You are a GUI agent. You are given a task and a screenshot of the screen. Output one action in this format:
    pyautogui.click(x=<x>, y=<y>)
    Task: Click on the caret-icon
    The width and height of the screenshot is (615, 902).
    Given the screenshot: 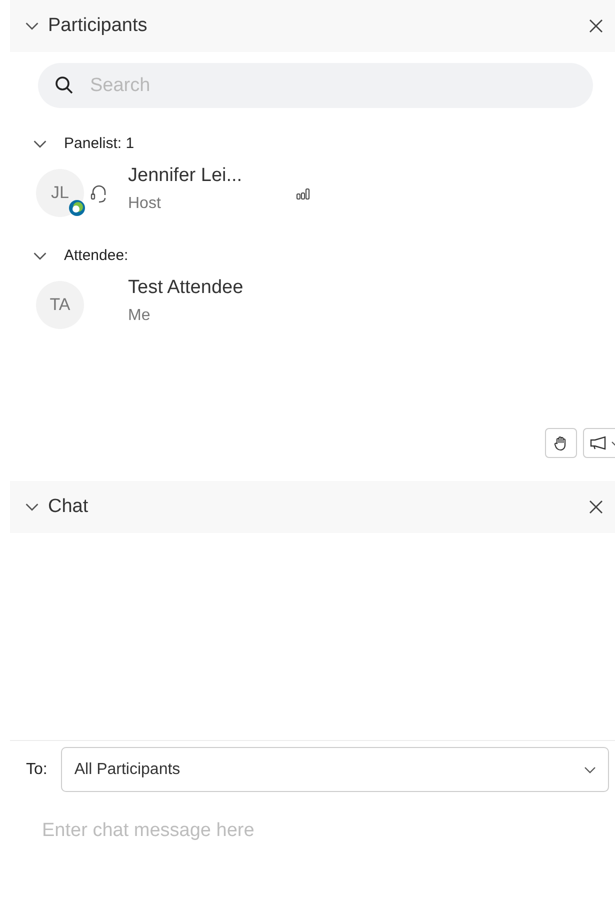 What is the action you would take?
    pyautogui.click(x=590, y=770)
    